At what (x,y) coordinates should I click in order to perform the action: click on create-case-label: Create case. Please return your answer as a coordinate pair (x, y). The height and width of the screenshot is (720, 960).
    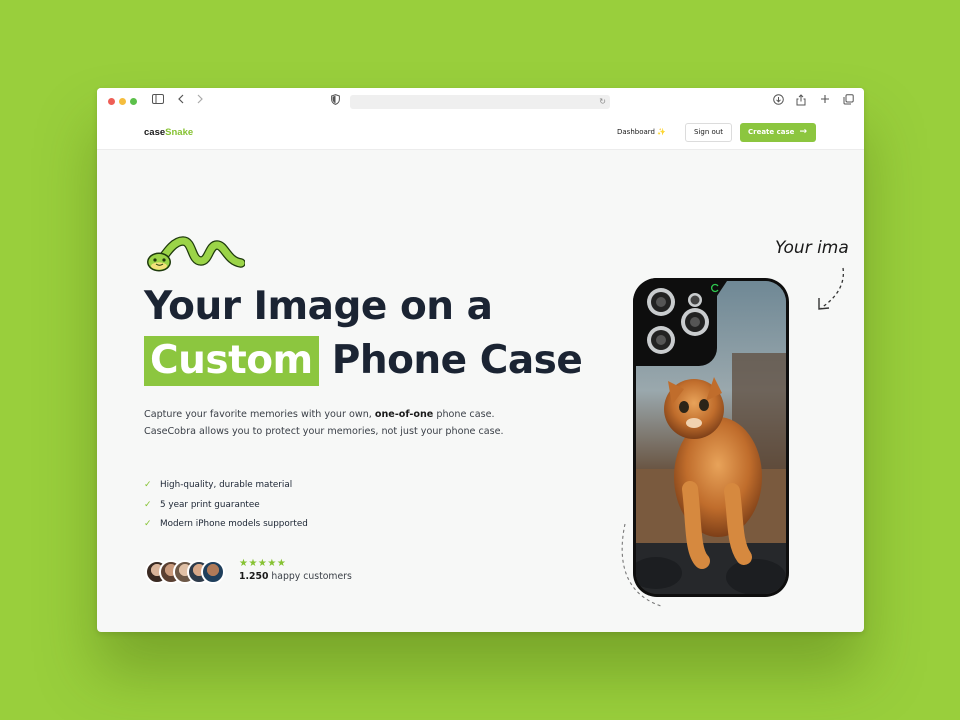
    Looking at the image, I should click on (771, 132).